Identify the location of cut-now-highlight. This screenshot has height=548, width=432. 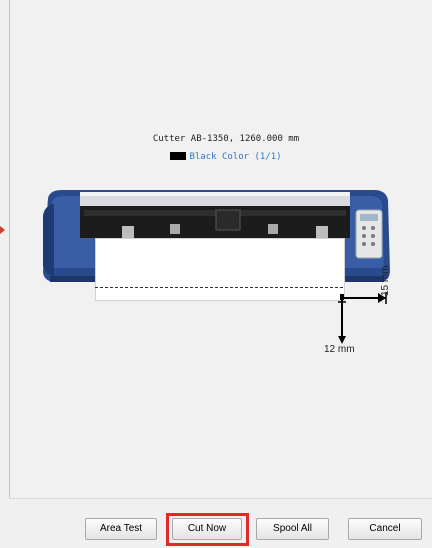
(207, 529).